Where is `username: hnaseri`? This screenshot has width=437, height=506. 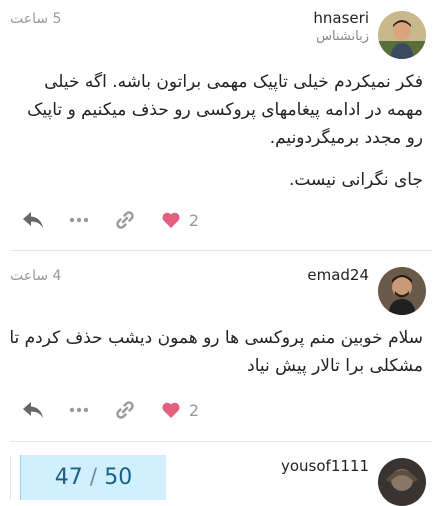 username: hnaseri is located at coordinates (341, 18).